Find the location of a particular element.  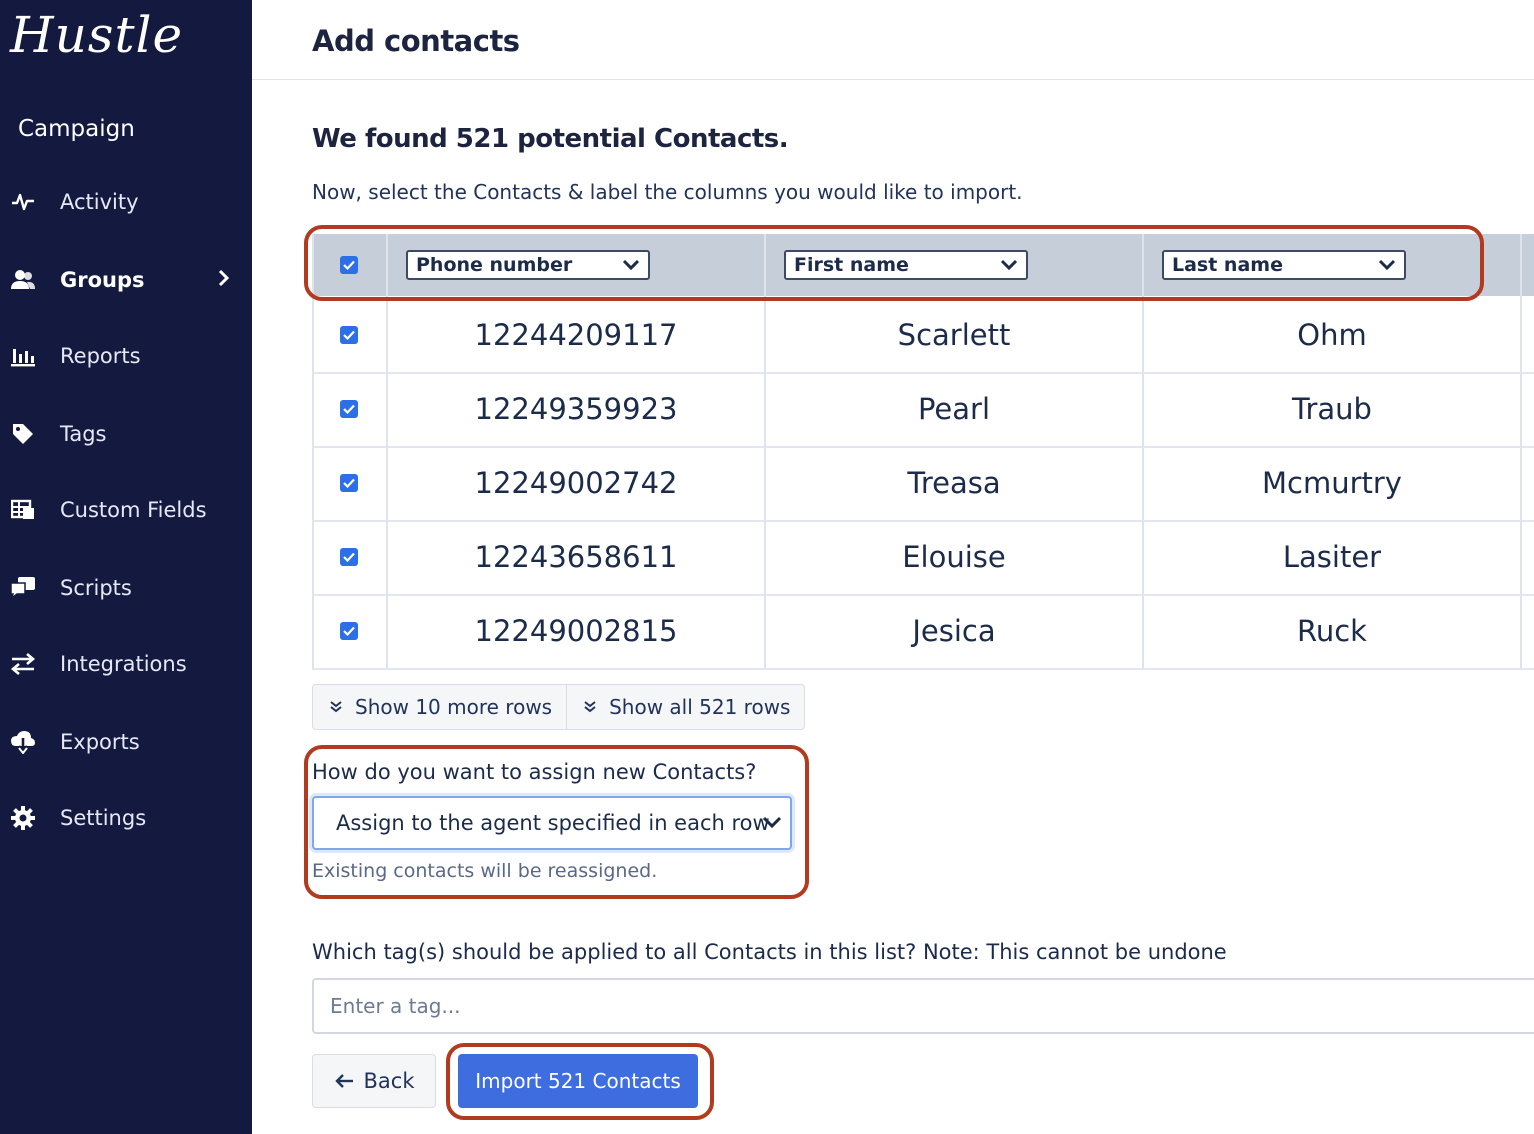

select-all-cell is located at coordinates (349, 265).